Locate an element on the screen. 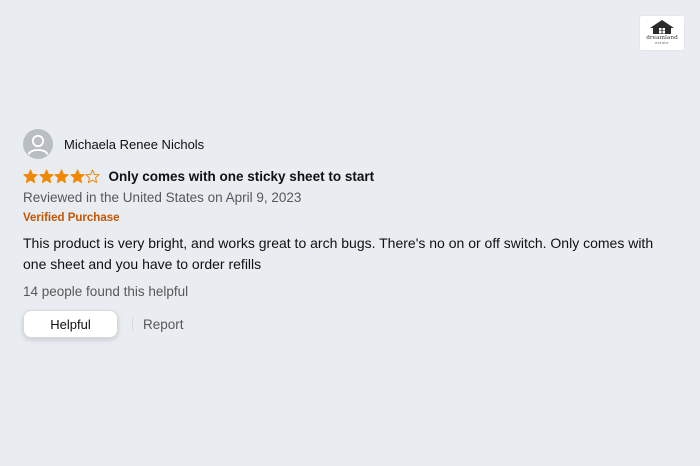  star-empty-icon is located at coordinates (92, 175).